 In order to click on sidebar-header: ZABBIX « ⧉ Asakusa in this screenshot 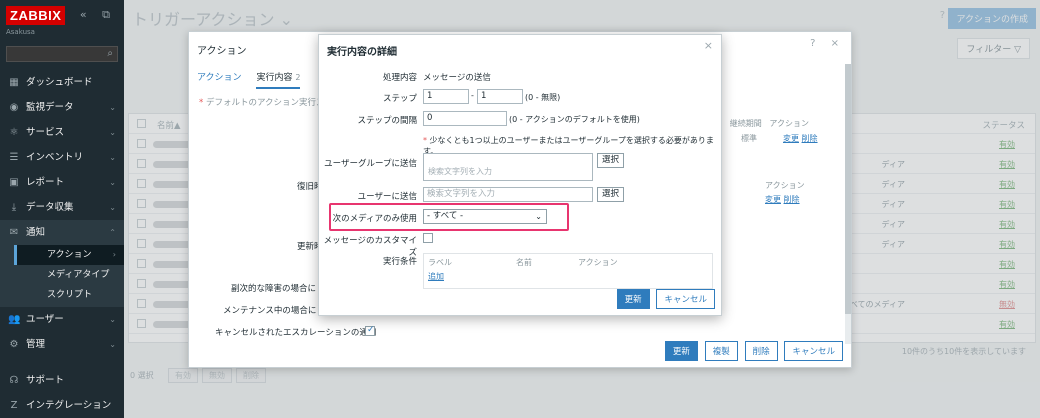, I will do `click(62, 20)`.